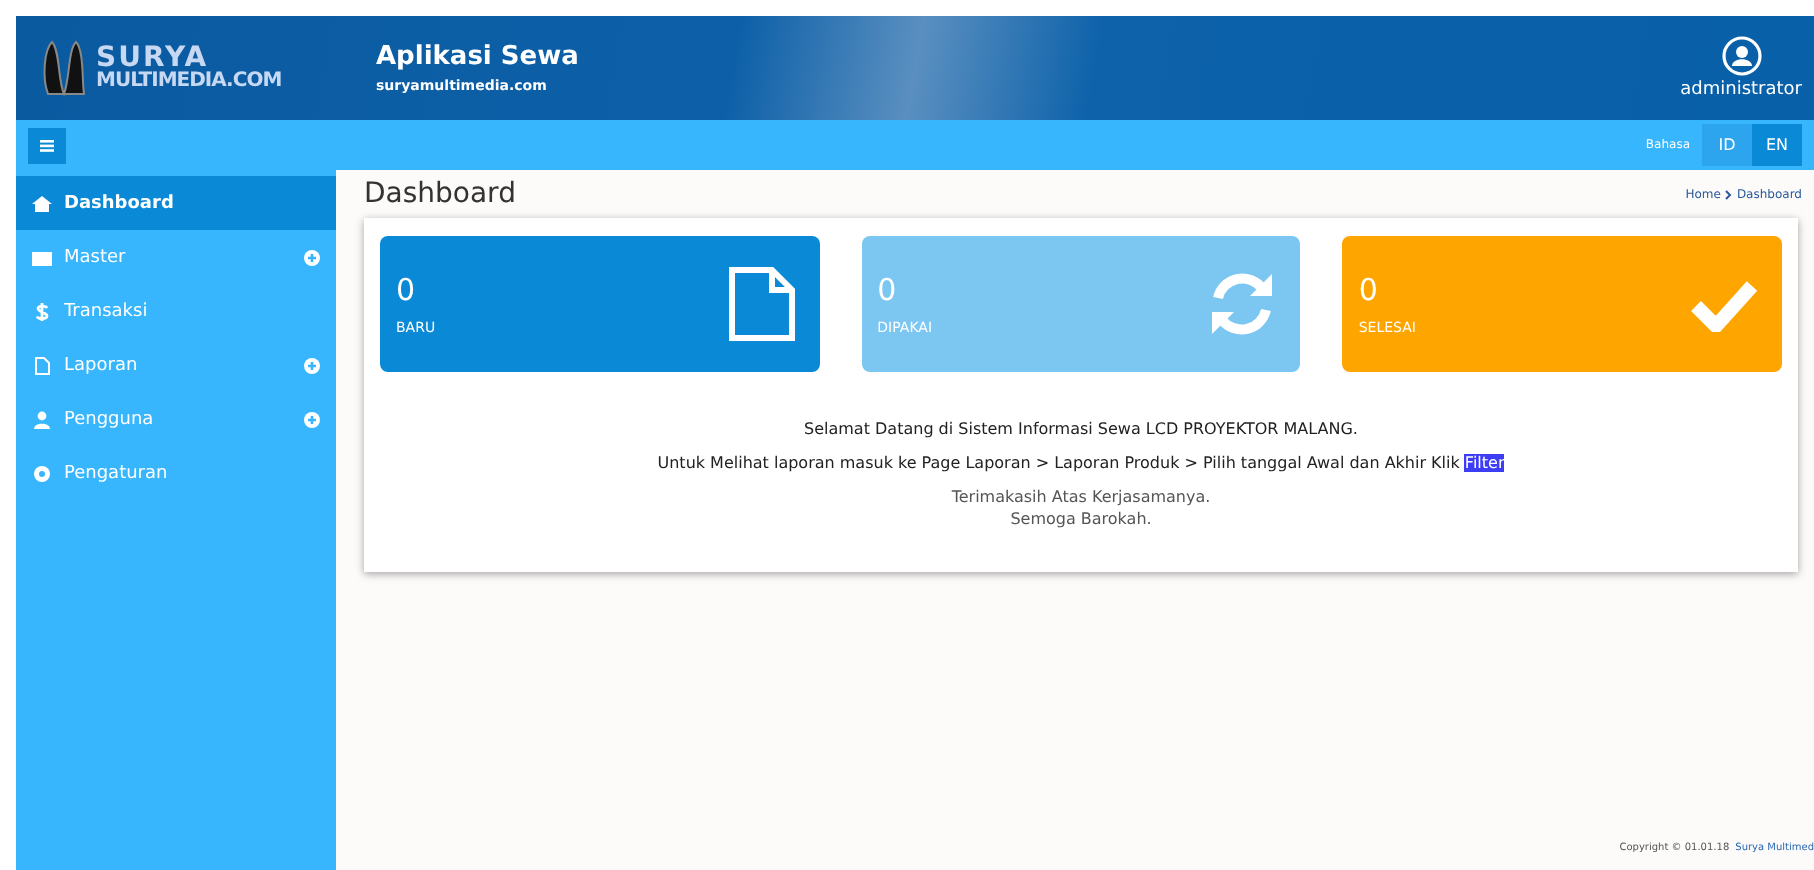 Image resolution: width=1814 pixels, height=870 pixels. I want to click on sidebar-item: Laporan, so click(176, 365).